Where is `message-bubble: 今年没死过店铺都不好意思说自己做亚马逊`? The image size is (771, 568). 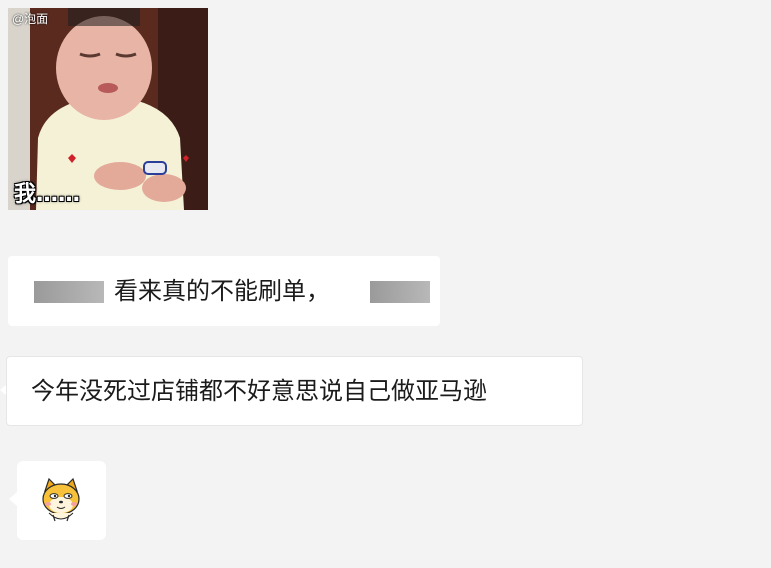 message-bubble: 今年没死过店铺都不好意思说自己做亚马逊 is located at coordinates (294, 391).